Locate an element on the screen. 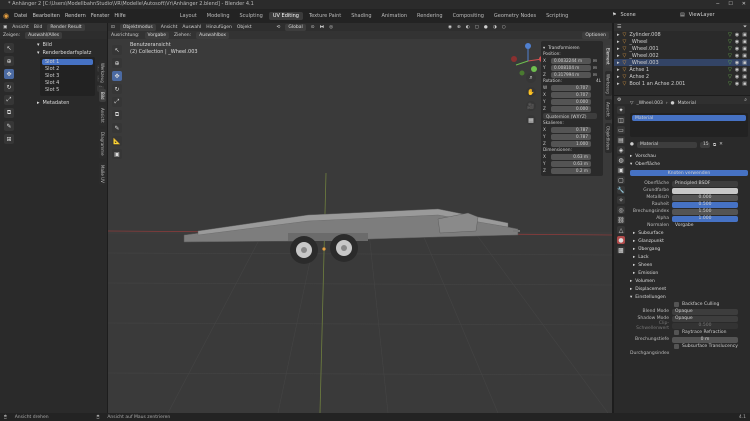 The width and height of the screenshot is (750, 421). tab-uv: Maße UV is located at coordinates (102, 173).